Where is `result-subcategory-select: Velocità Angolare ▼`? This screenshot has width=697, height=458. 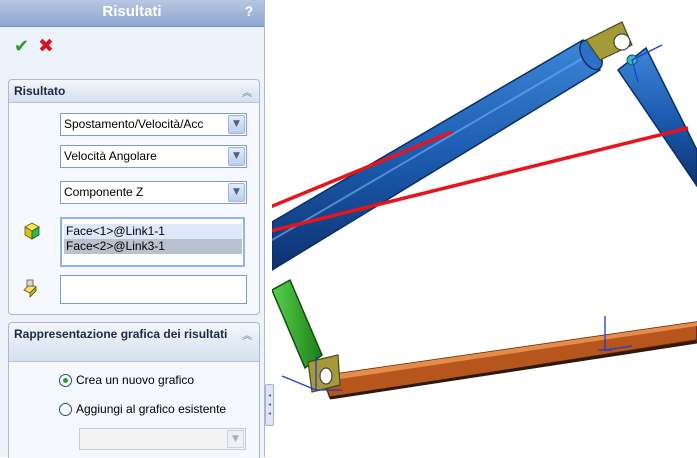
result-subcategory-select: Velocità Angolare ▼ is located at coordinates (153, 156).